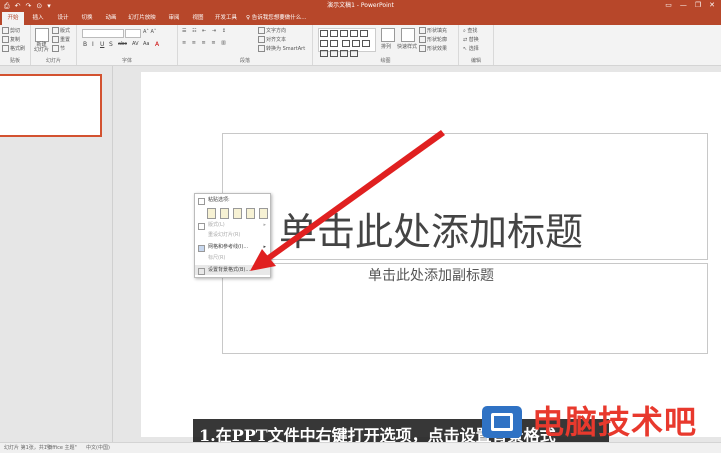  I want to click on replace-label: 替换, so click(473, 40).